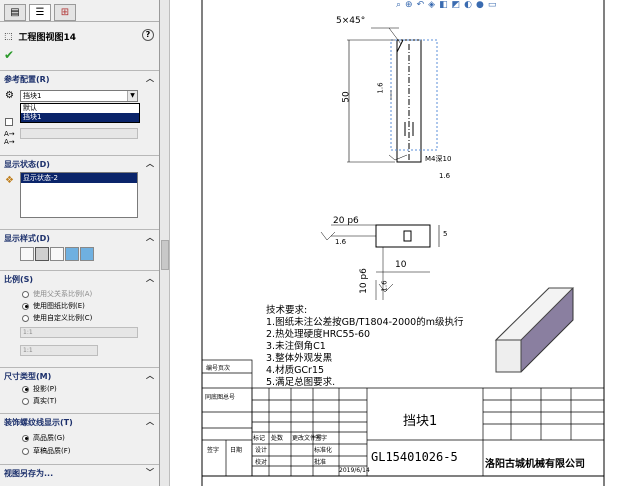 Image resolution: width=640 pixels, height=486 pixels. Describe the element at coordinates (213, 450) in the screenshot. I see `title-label-3: 签字` at that location.